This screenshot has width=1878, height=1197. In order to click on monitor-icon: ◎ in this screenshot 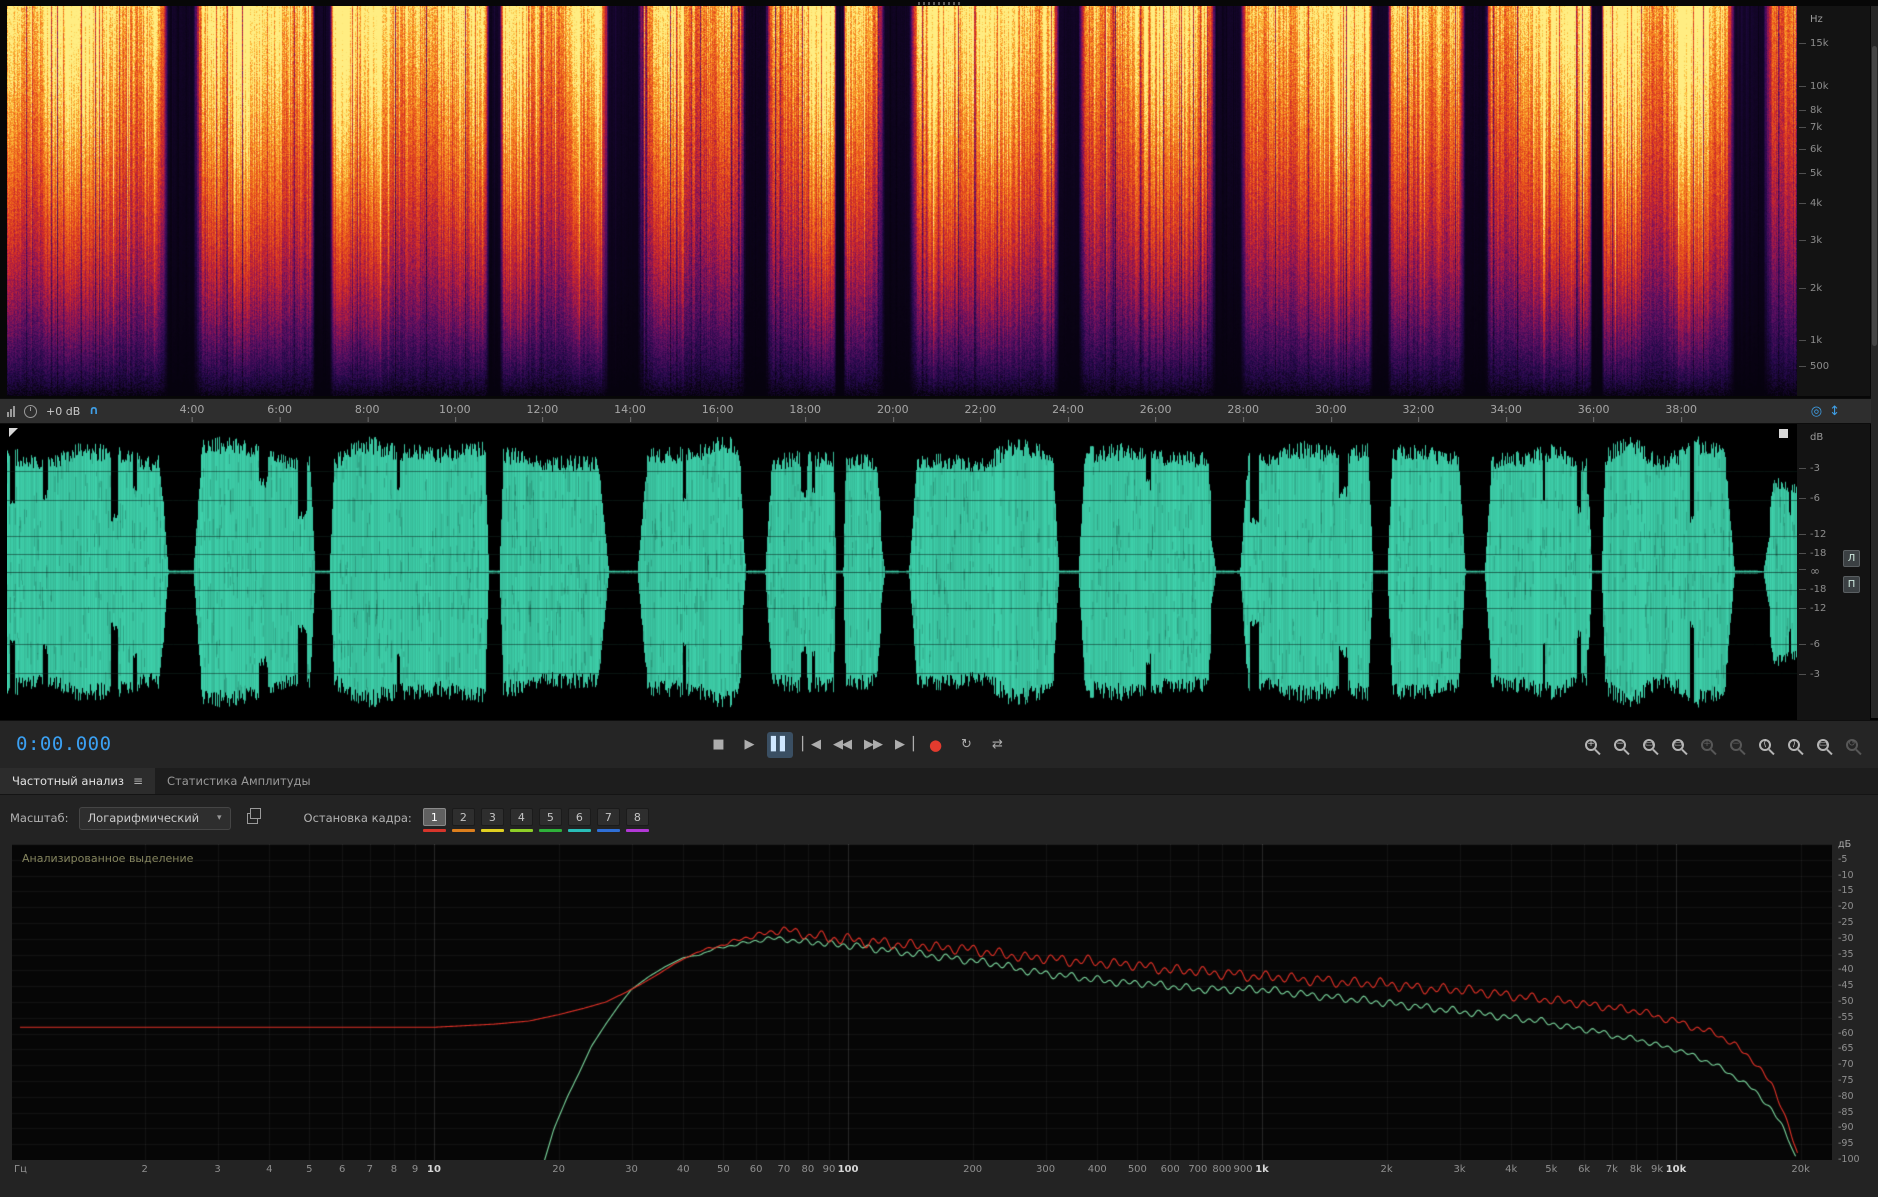, I will do `click(1816, 411)`.